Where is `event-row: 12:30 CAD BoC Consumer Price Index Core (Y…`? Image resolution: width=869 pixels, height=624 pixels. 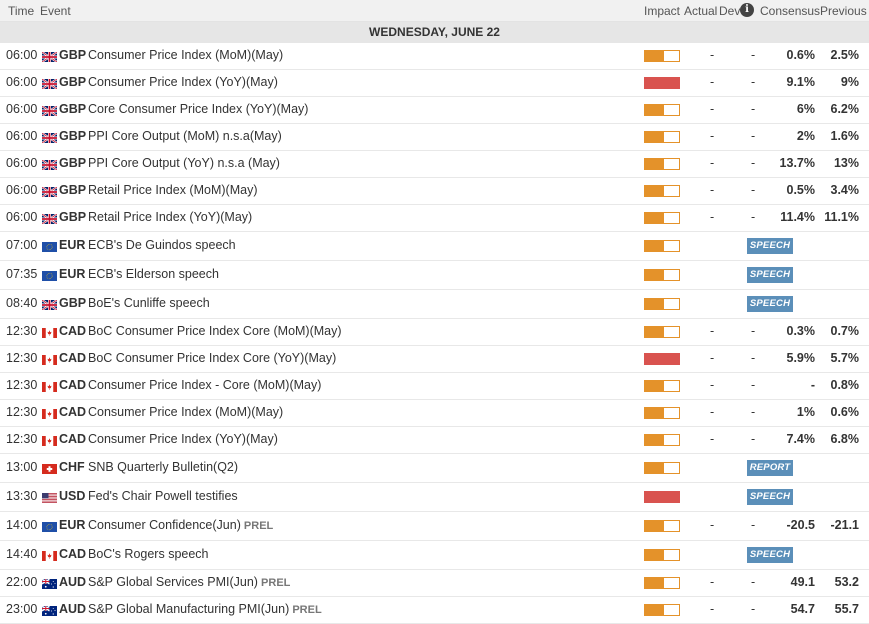
event-row: 12:30 CAD BoC Consumer Price Index Core (Y… is located at coordinates (434, 359).